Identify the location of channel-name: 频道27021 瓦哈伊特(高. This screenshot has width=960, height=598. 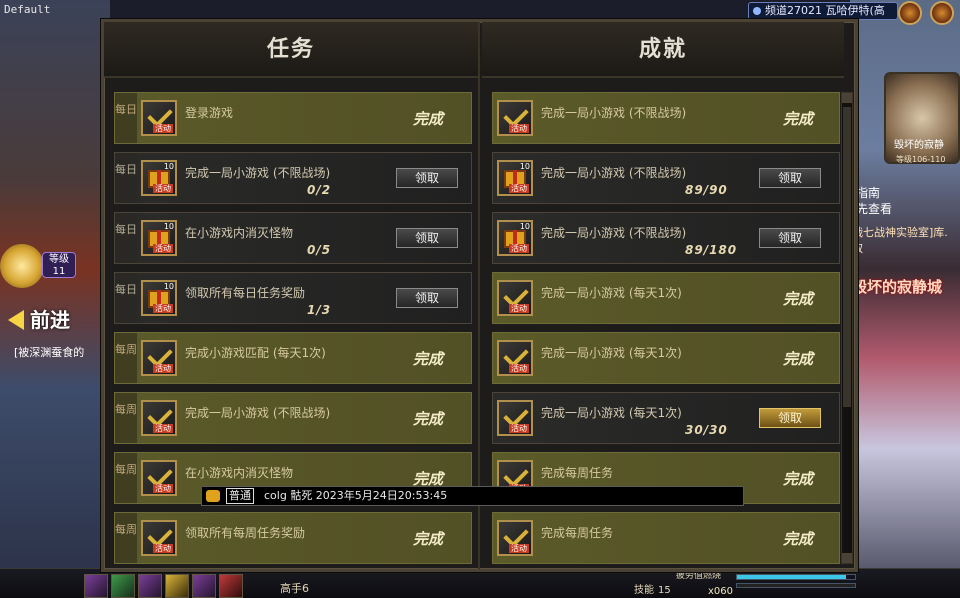
(825, 10).